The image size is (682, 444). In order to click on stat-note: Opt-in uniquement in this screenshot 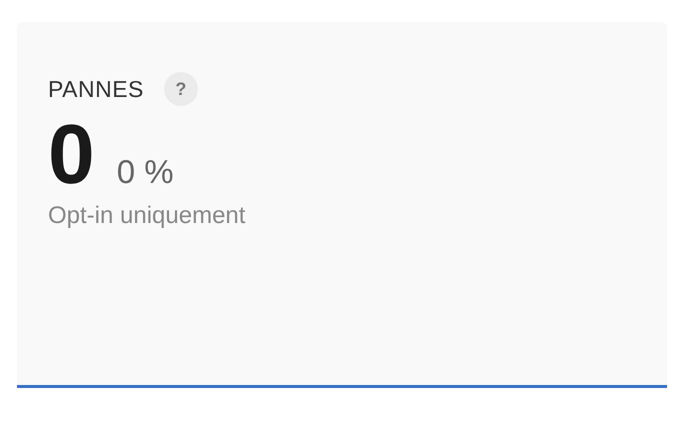, I will do `click(147, 216)`.